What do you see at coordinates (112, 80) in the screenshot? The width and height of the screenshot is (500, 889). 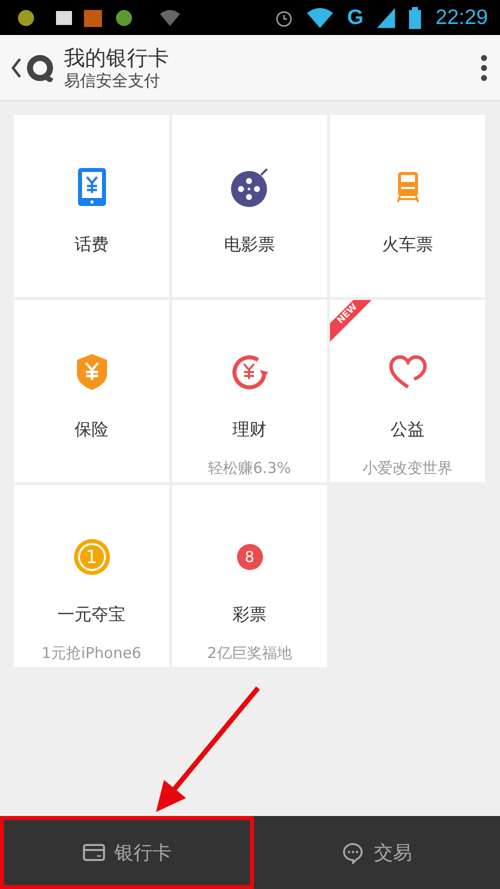 I see `page-subtitle: 易信安全支付` at bounding box center [112, 80].